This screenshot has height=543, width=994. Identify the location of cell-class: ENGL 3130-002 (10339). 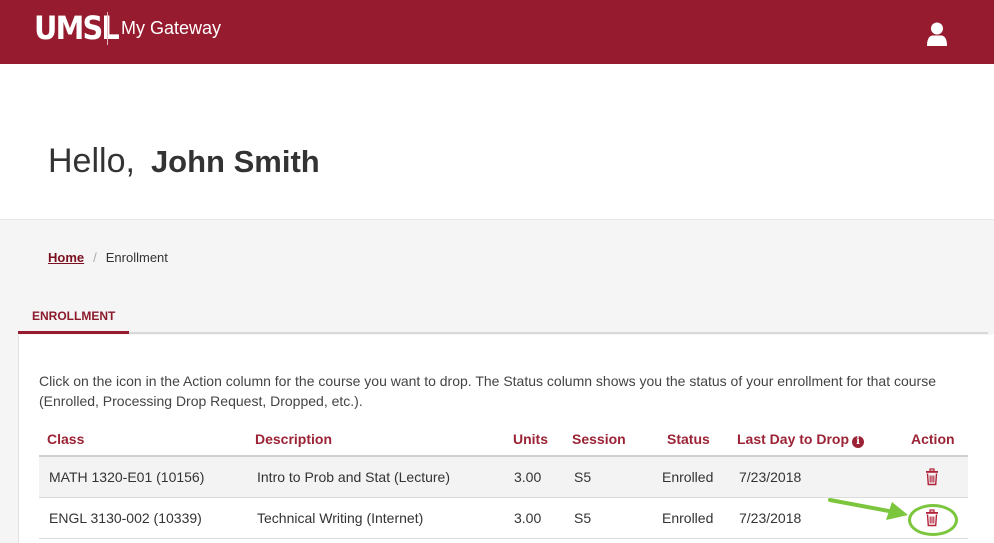
(125, 518).